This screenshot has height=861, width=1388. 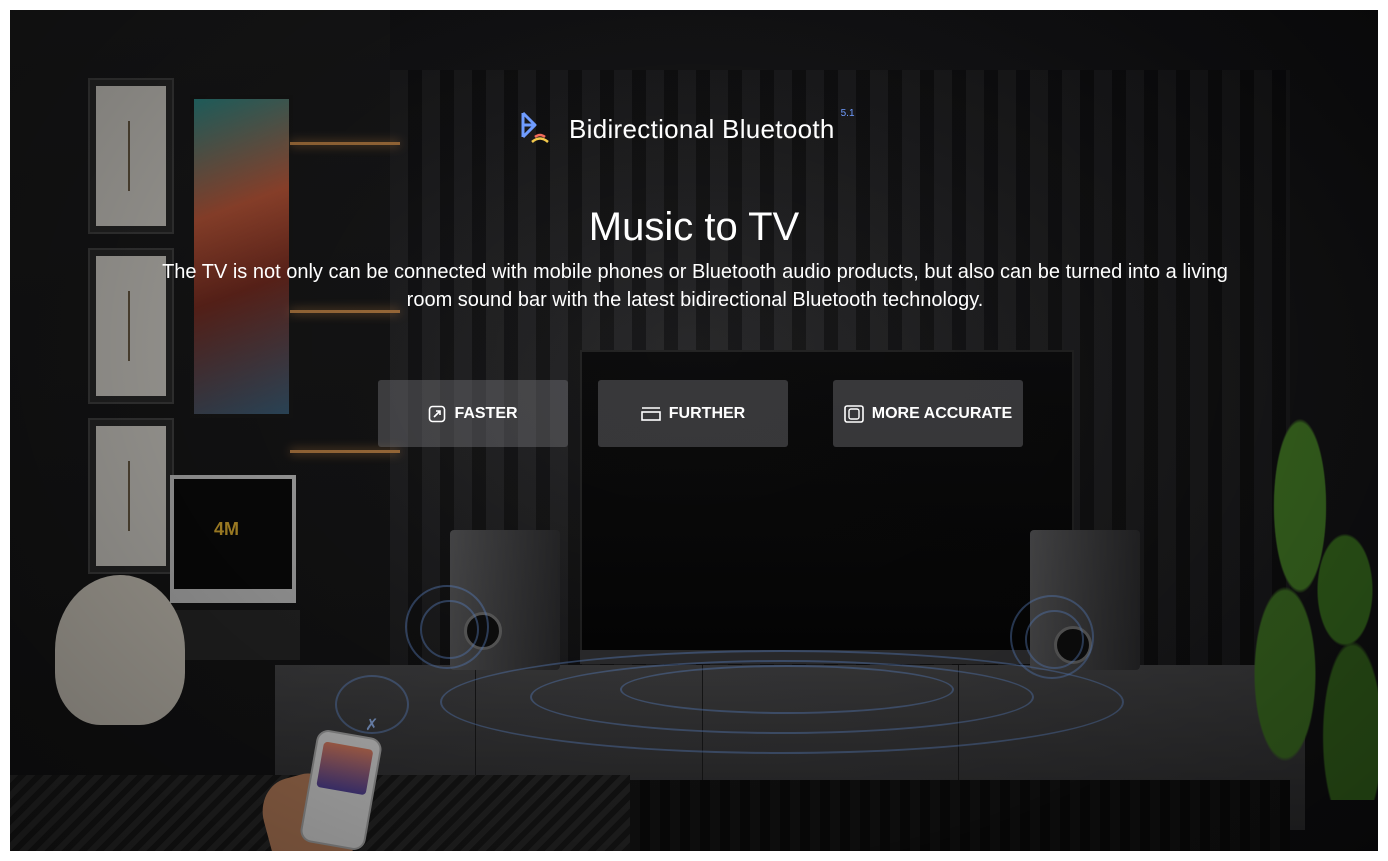 I want to click on feature-label: MORE ACCURATE, so click(x=942, y=413).